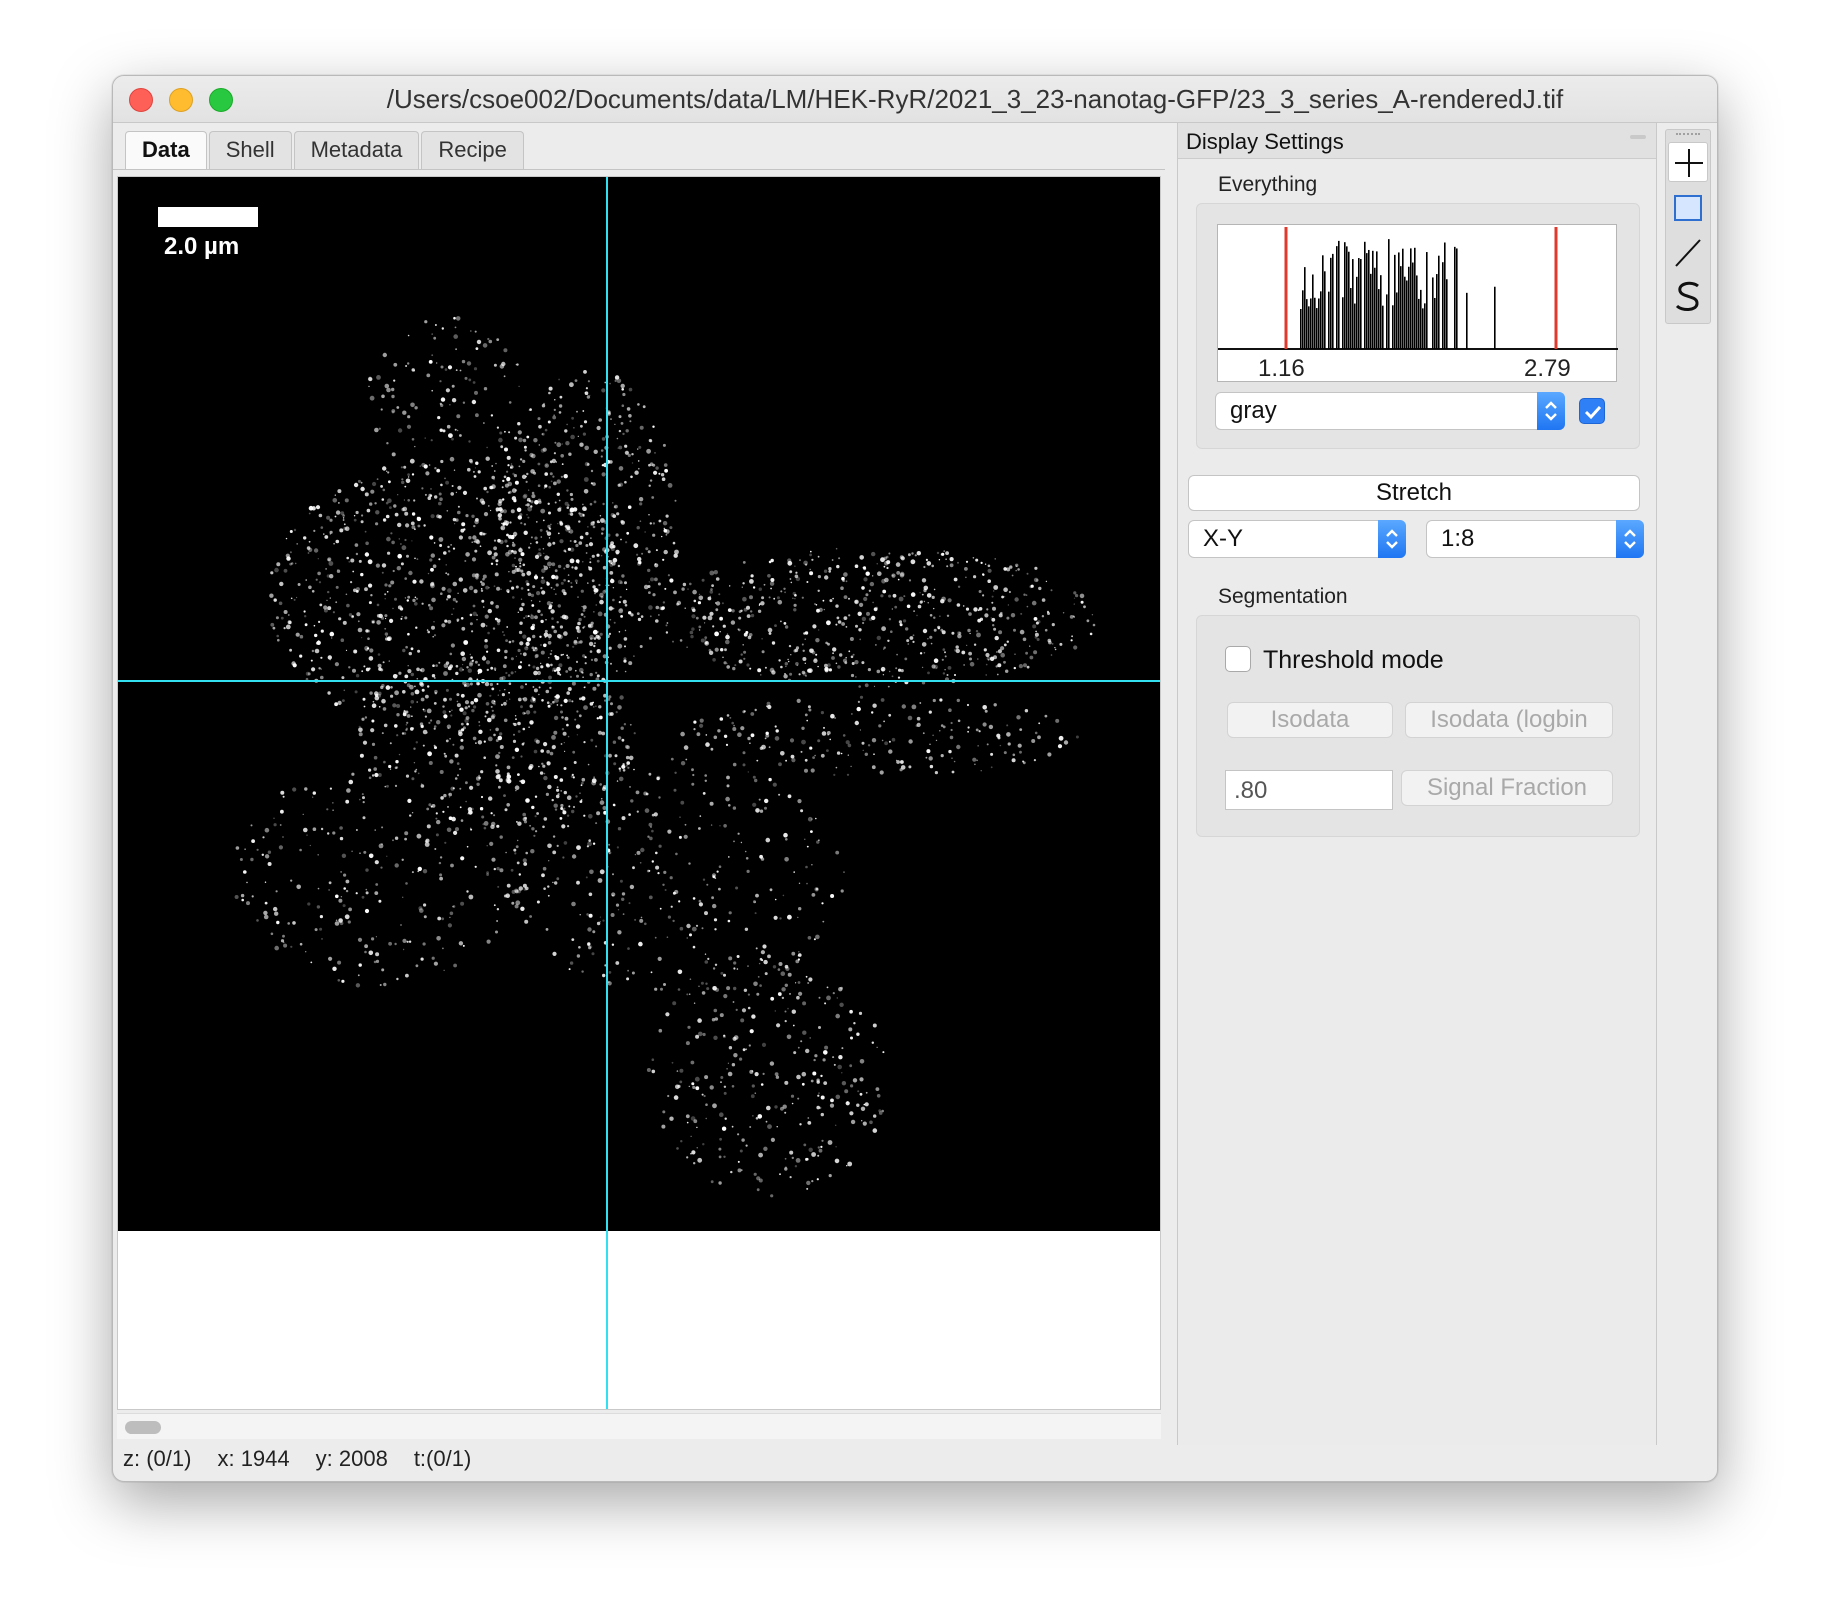 The height and width of the screenshot is (1624, 1824). I want to click on crosshair-horizontal, so click(639, 681).